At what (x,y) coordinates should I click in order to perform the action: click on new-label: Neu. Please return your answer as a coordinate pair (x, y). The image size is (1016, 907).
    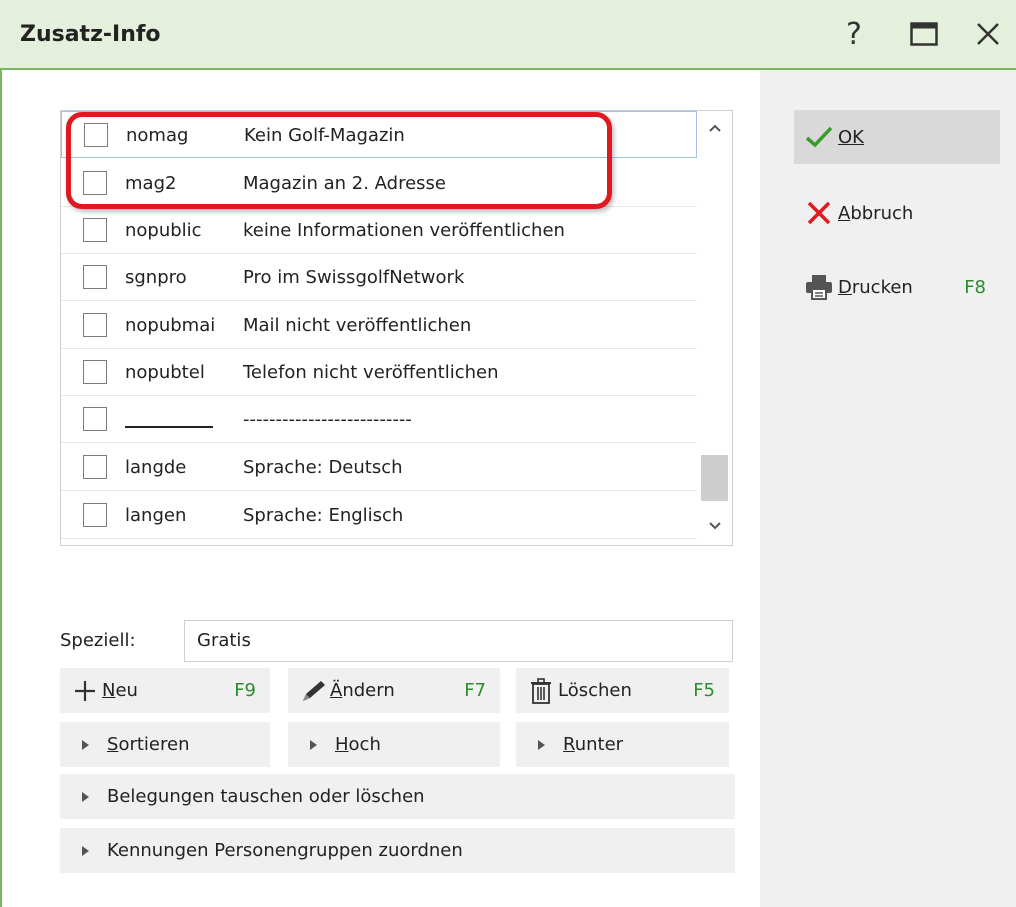
    Looking at the image, I should click on (120, 690).